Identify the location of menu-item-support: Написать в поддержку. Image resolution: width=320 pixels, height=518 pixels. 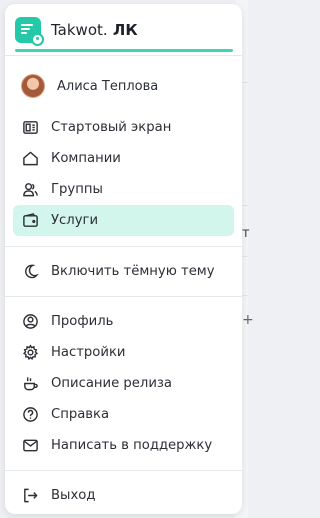
(123, 445).